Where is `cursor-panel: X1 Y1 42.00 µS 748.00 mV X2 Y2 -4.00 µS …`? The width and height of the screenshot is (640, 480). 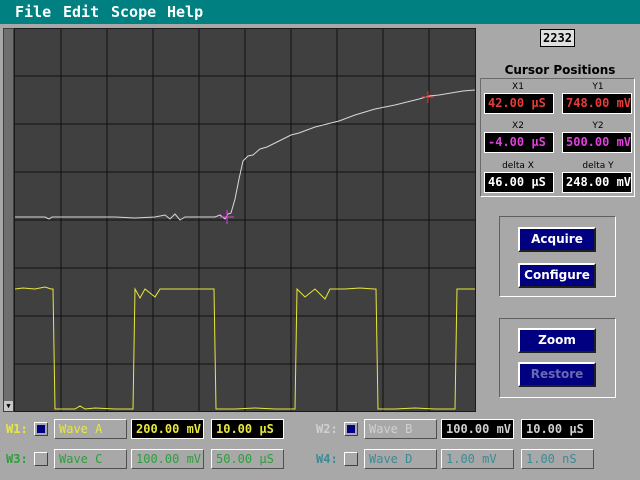
cursor-panel: X1 Y1 42.00 µS 748.00 mV X2 Y2 -4.00 µS … is located at coordinates (557, 137).